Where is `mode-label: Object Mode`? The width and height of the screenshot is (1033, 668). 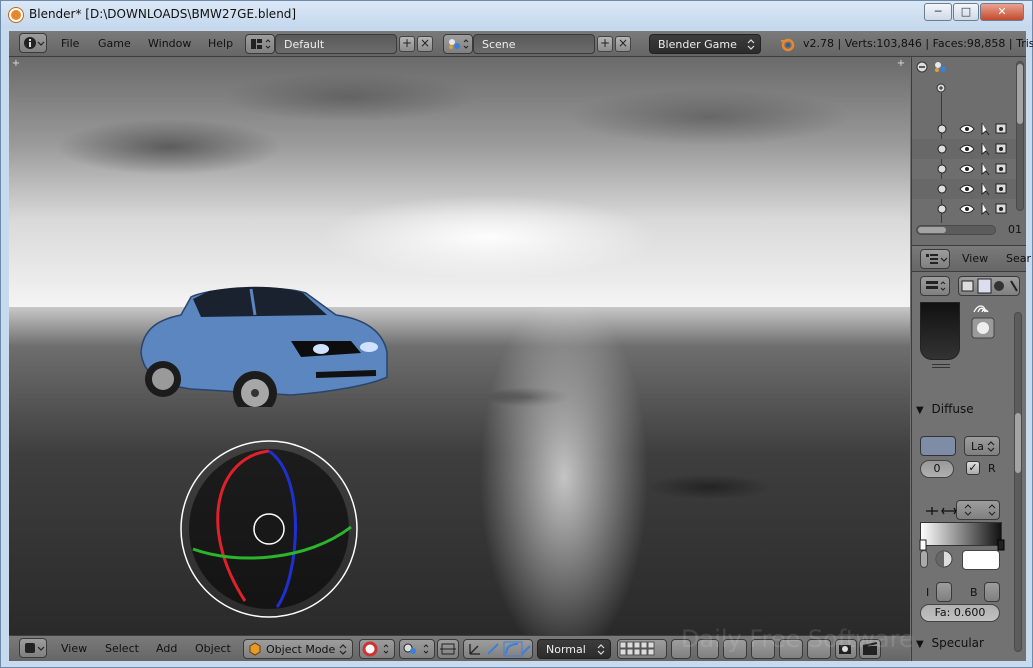 mode-label: Object Mode is located at coordinates (301, 649).